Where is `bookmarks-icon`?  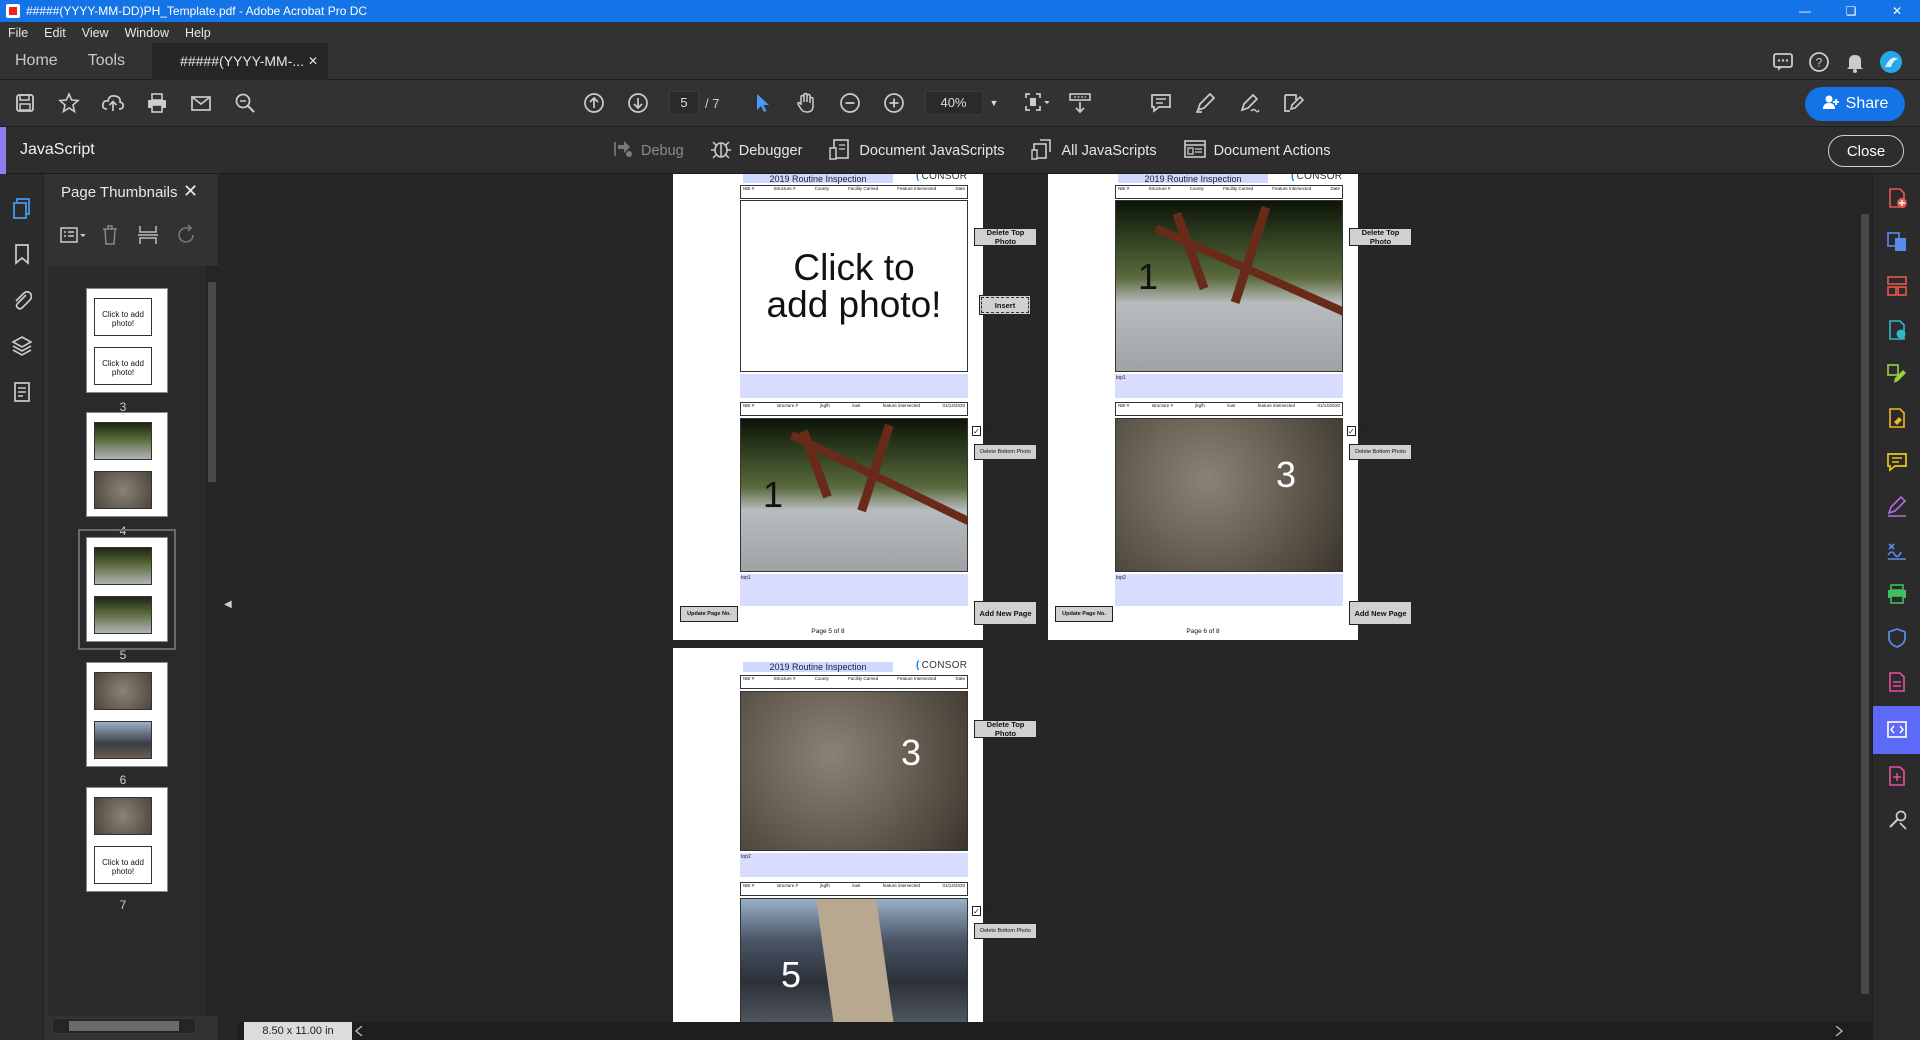
bookmarks-icon is located at coordinates (22, 254).